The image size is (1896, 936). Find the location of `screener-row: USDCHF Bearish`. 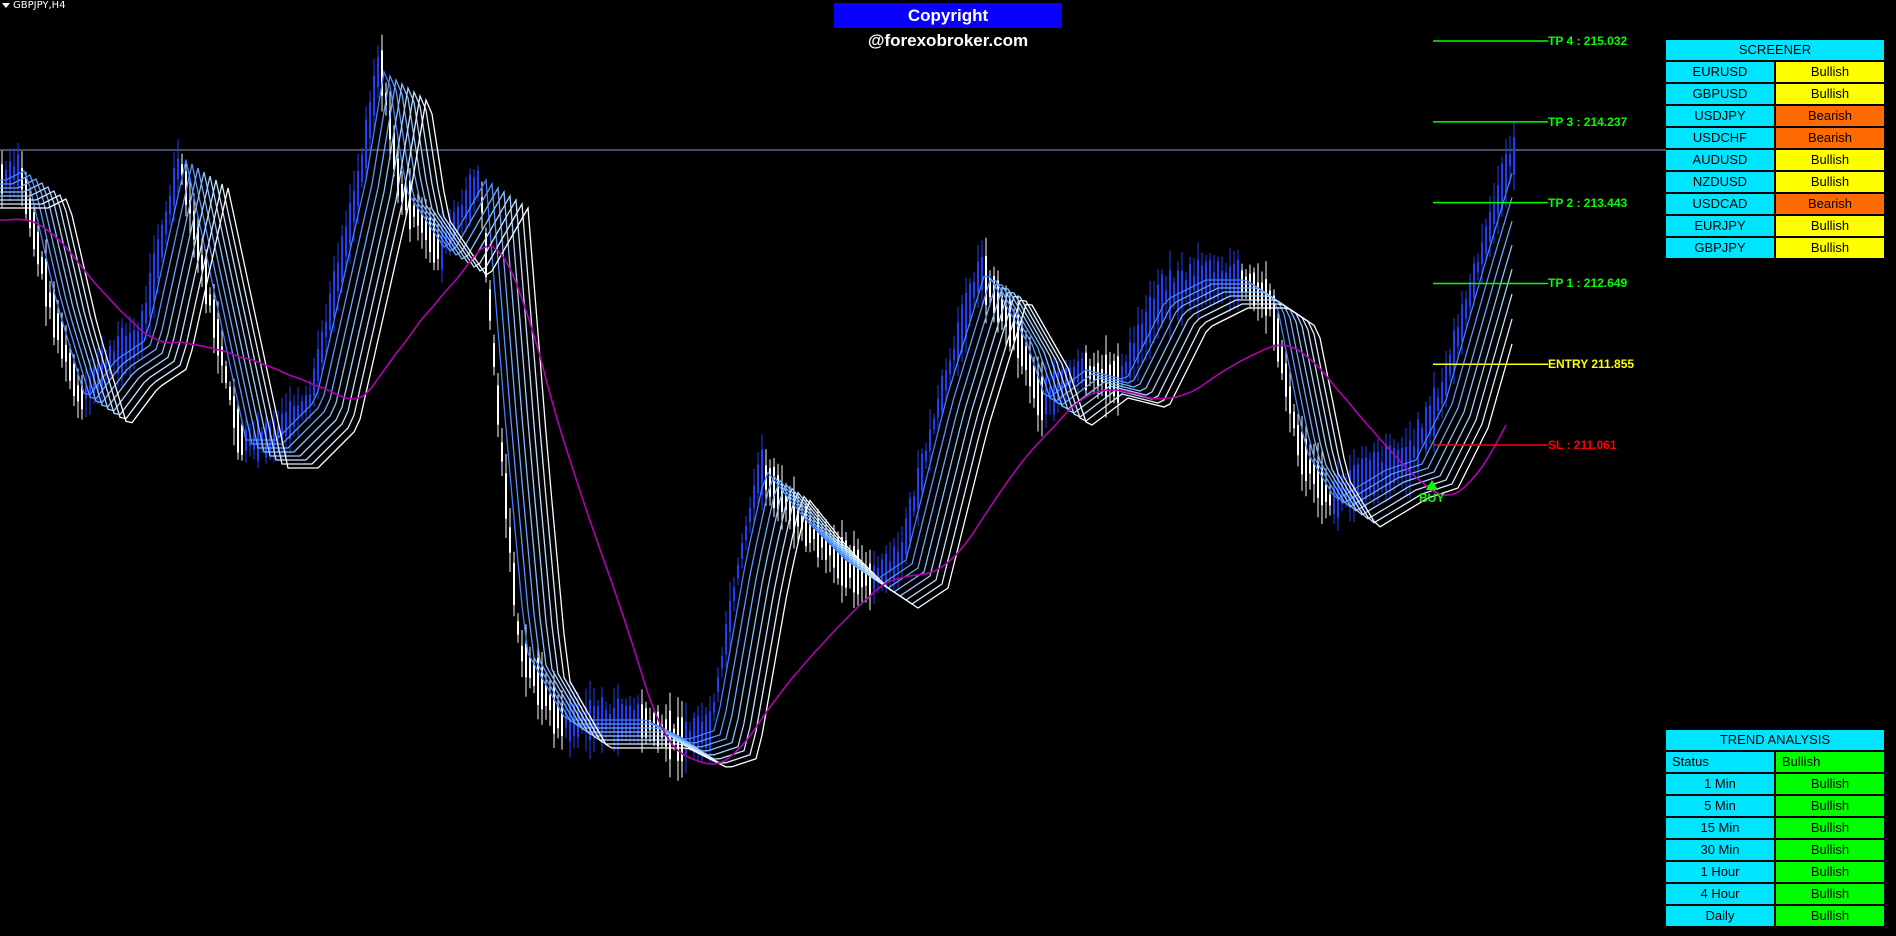

screener-row: USDCHF Bearish is located at coordinates (1775, 138).